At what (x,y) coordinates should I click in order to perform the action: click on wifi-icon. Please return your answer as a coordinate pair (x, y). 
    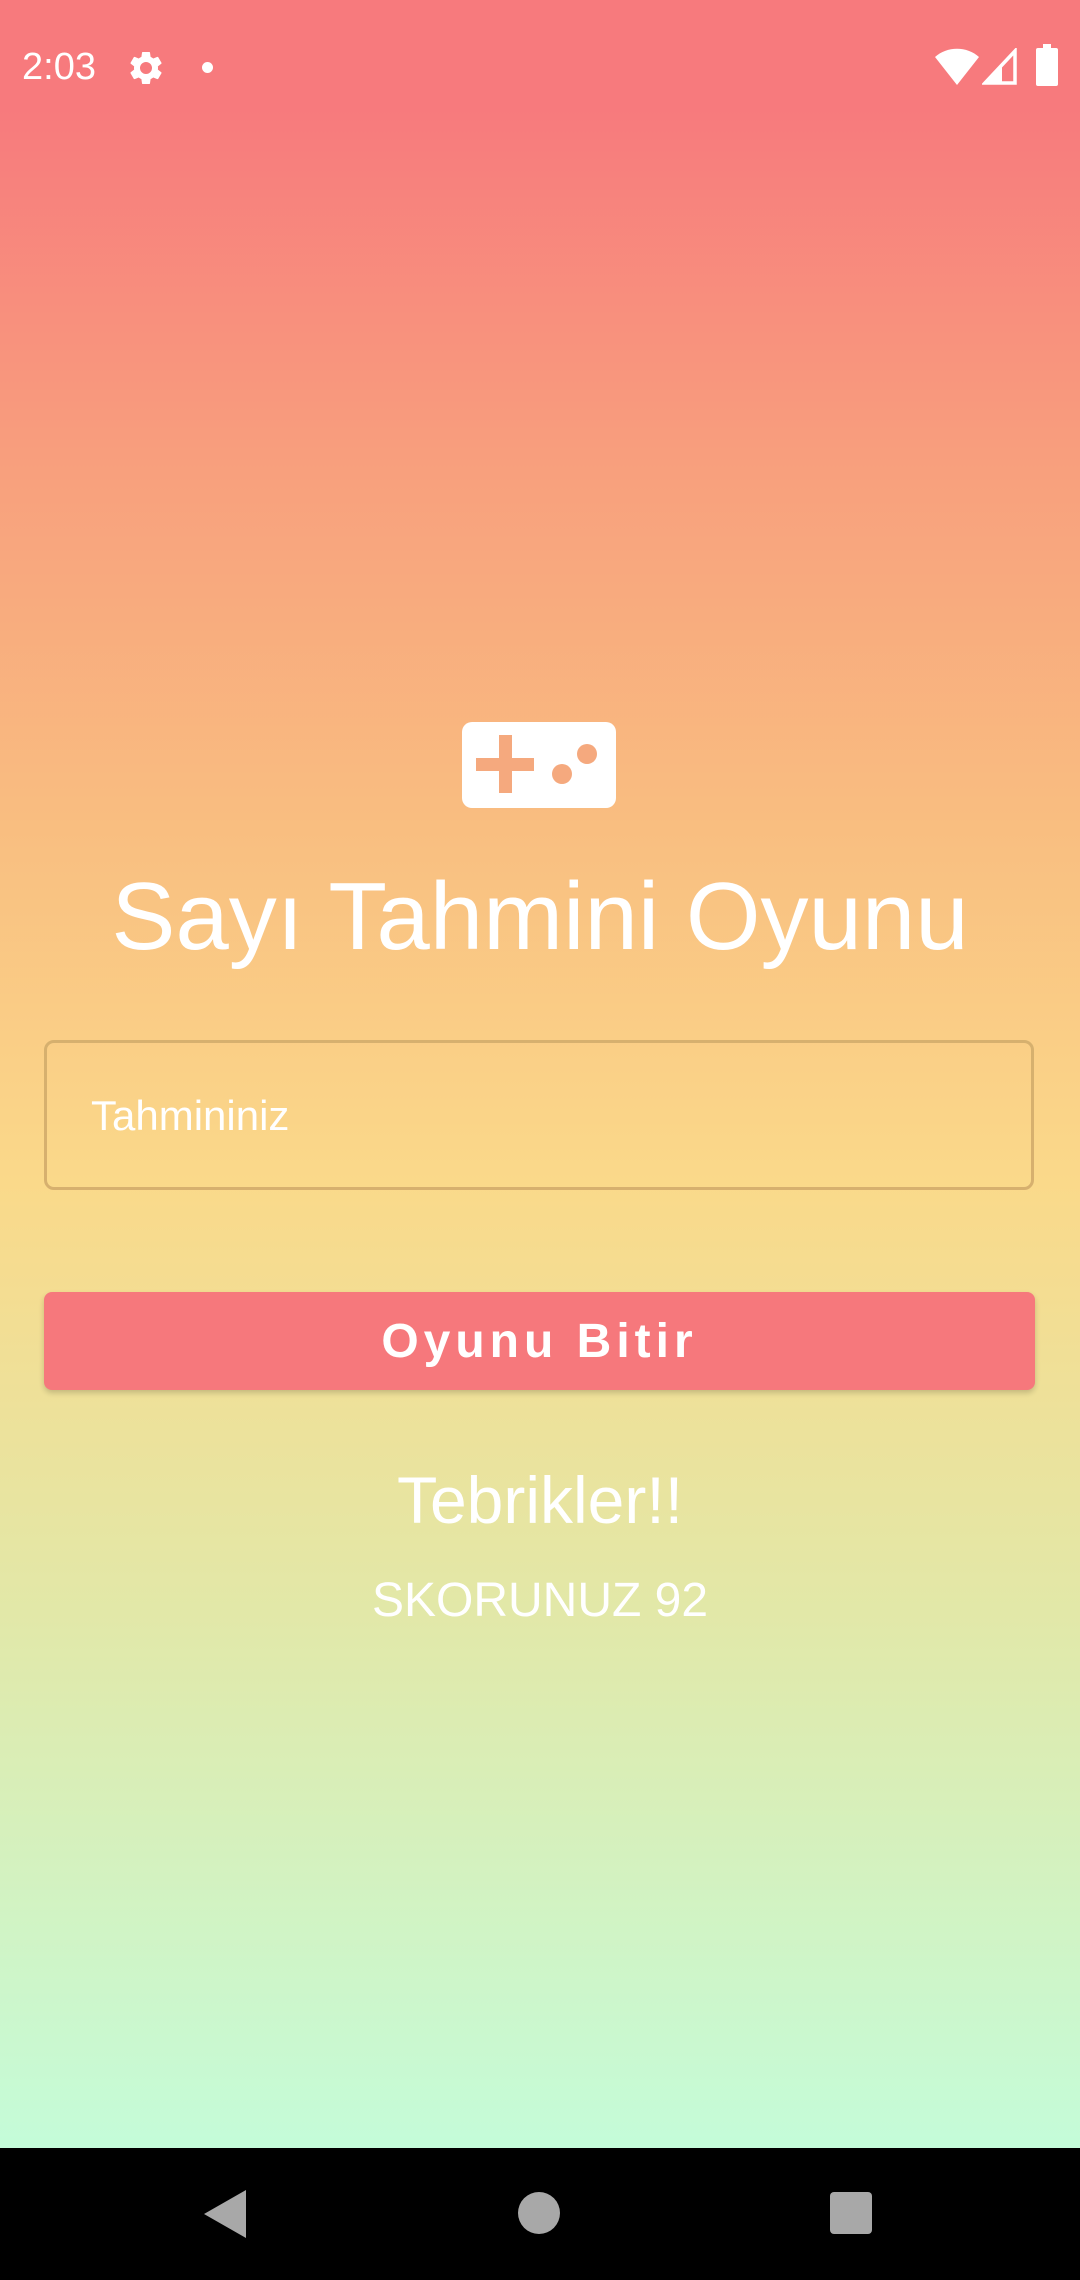
    Looking at the image, I should click on (957, 66).